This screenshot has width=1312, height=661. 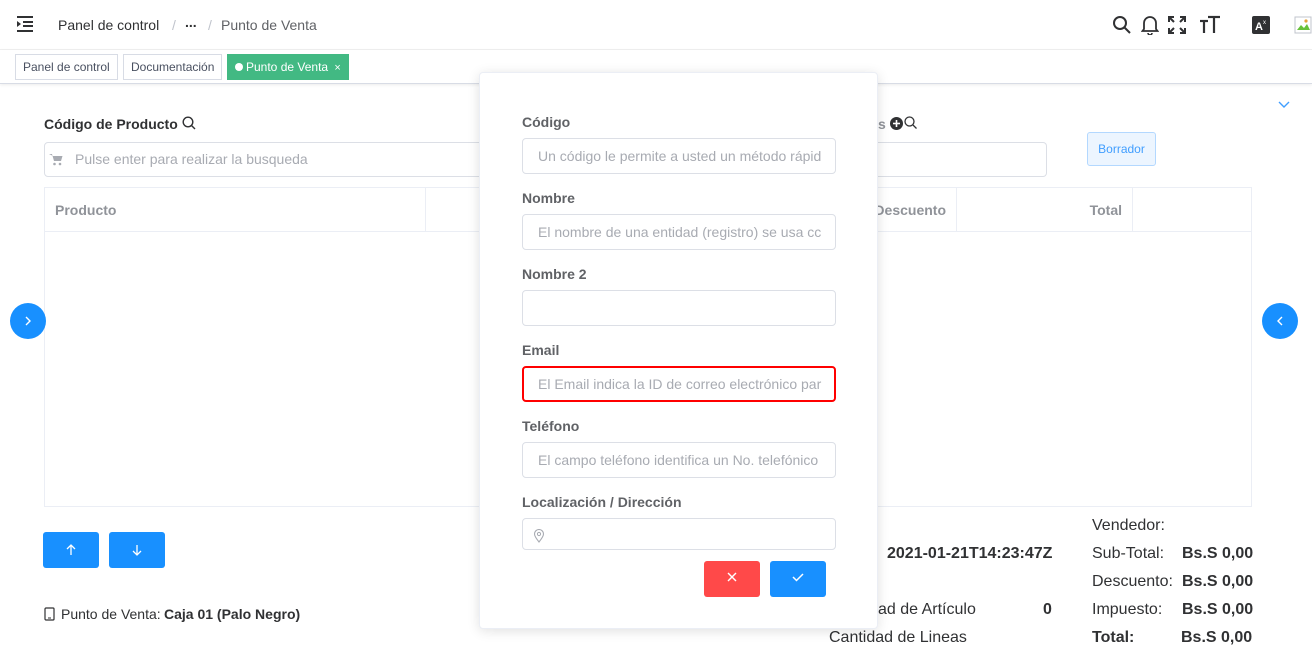 What do you see at coordinates (1210, 25) in the screenshot?
I see `font-size-icon` at bounding box center [1210, 25].